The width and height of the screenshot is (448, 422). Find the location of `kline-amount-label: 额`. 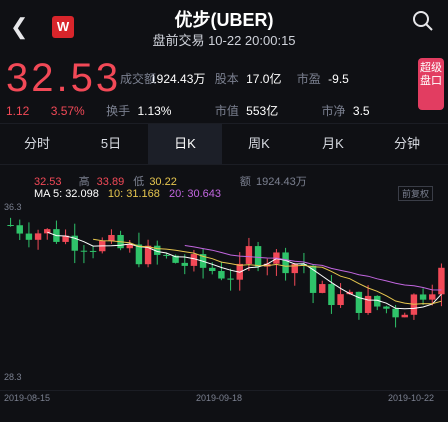

kline-amount-label: 额 is located at coordinates (245, 182).